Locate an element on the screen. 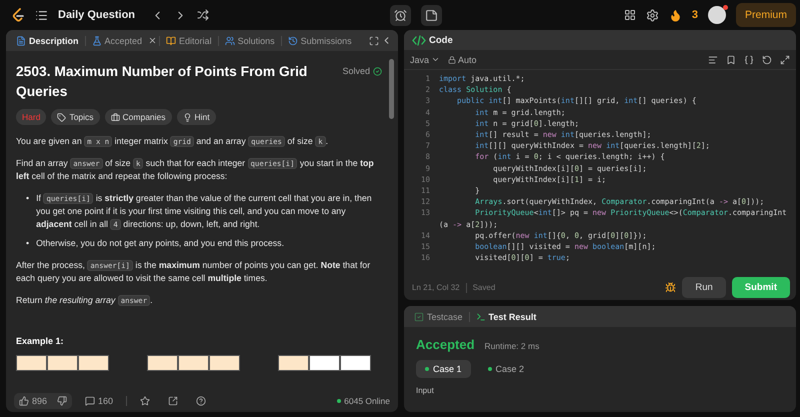 The image size is (800, 417). case-tab: Case 1 is located at coordinates (443, 369).